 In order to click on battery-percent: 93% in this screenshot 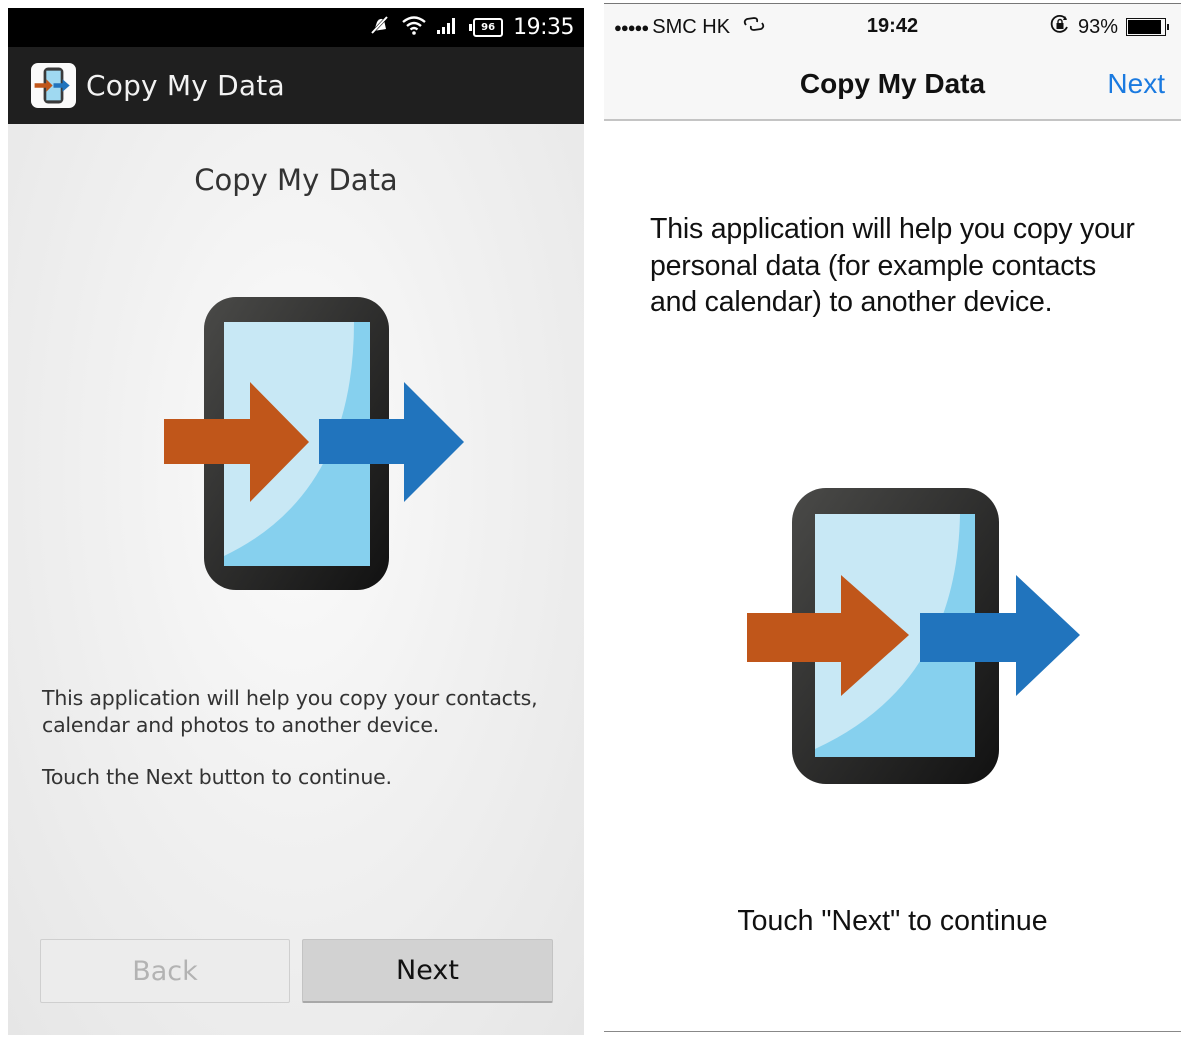, I will do `click(1097, 26)`.